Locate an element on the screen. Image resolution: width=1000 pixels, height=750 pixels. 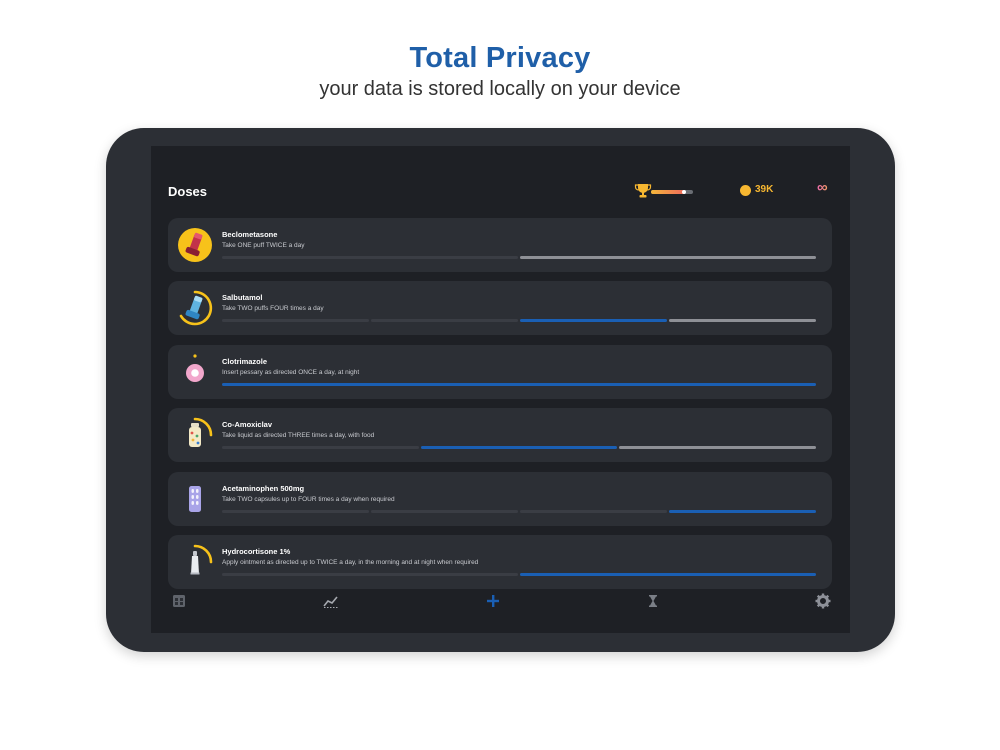
tab-chart is located at coordinates (331, 601).